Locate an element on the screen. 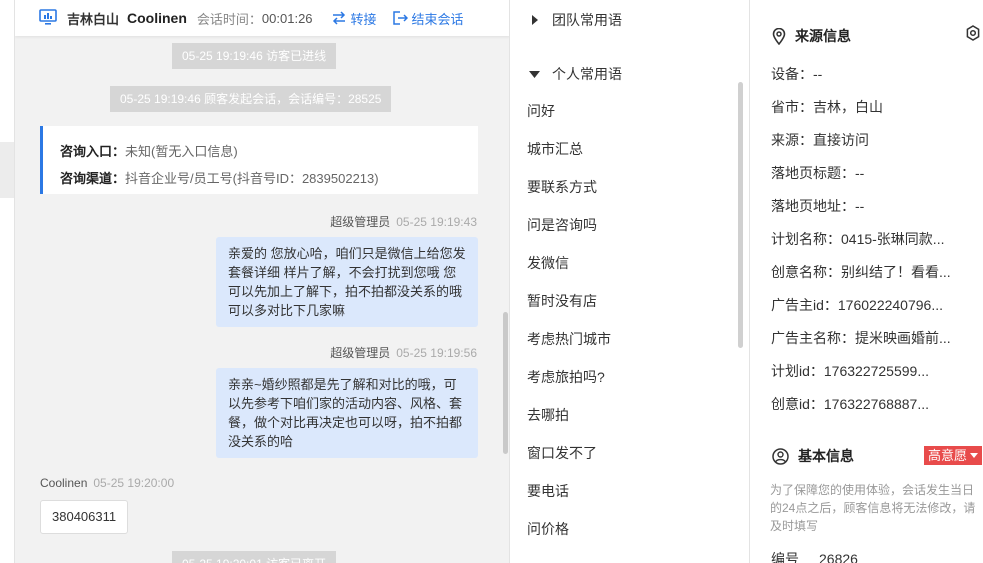  phrase-item: 城市汇总 is located at coordinates (555, 149).